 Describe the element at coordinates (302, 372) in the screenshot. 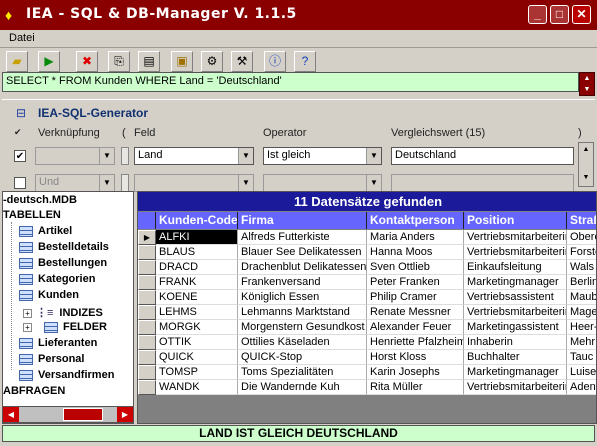

I see `table-cell: Toms Spezialitäten` at that location.